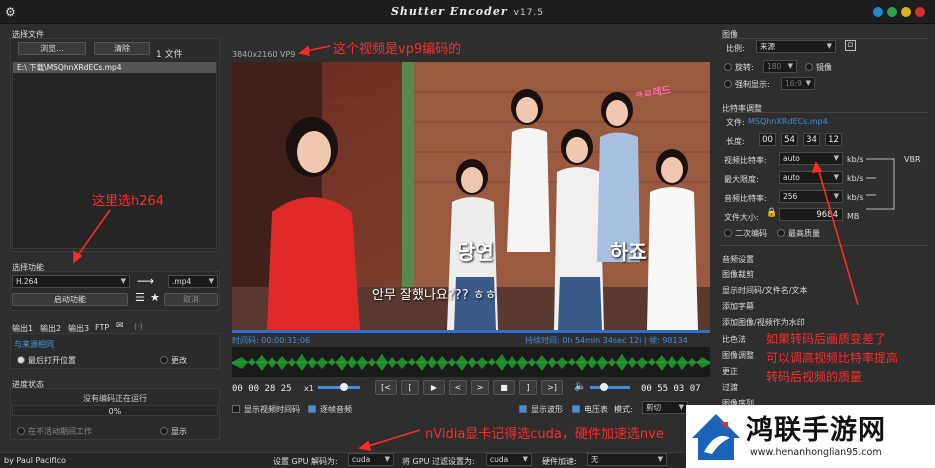 The image size is (935, 468). What do you see at coordinates (397, 49) in the screenshot?
I see `annotation-vp9: 这个视频是vp9编码的` at bounding box center [397, 49].